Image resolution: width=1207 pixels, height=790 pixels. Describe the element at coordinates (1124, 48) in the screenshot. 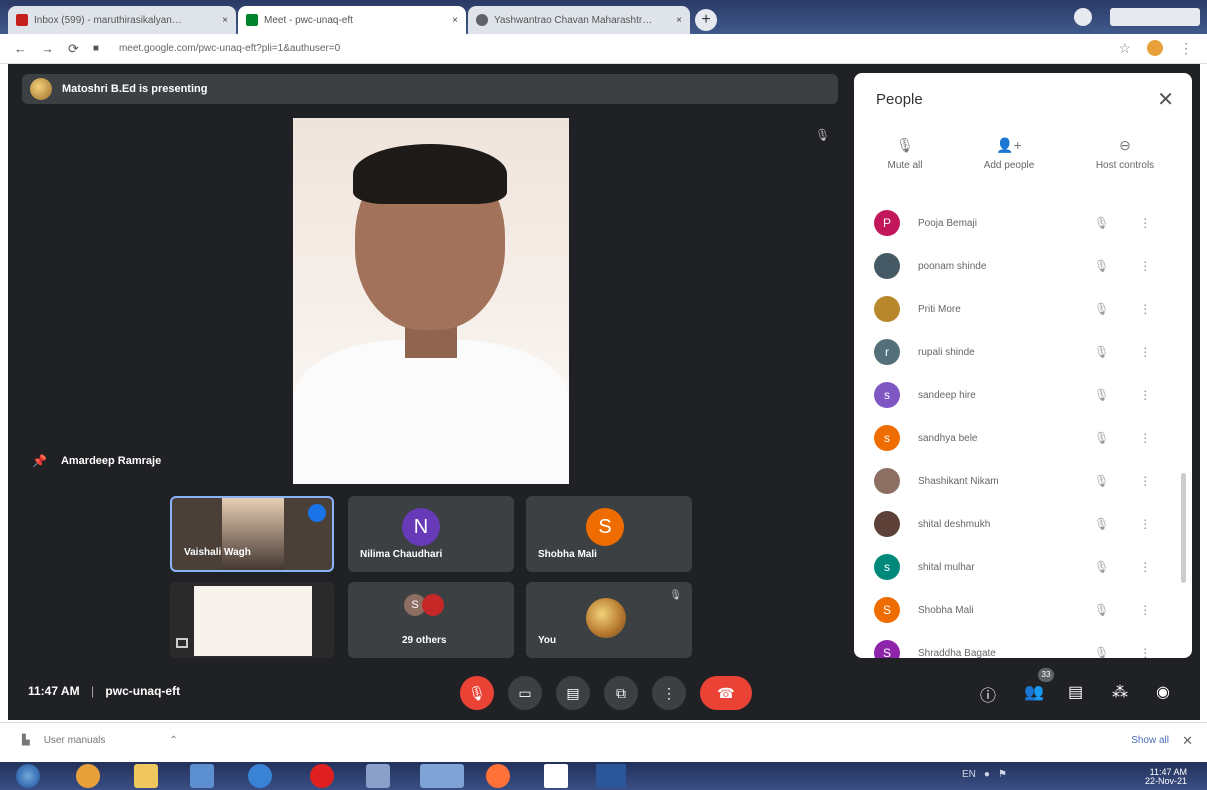

I see `bookmark-star-icon: ☆` at that location.